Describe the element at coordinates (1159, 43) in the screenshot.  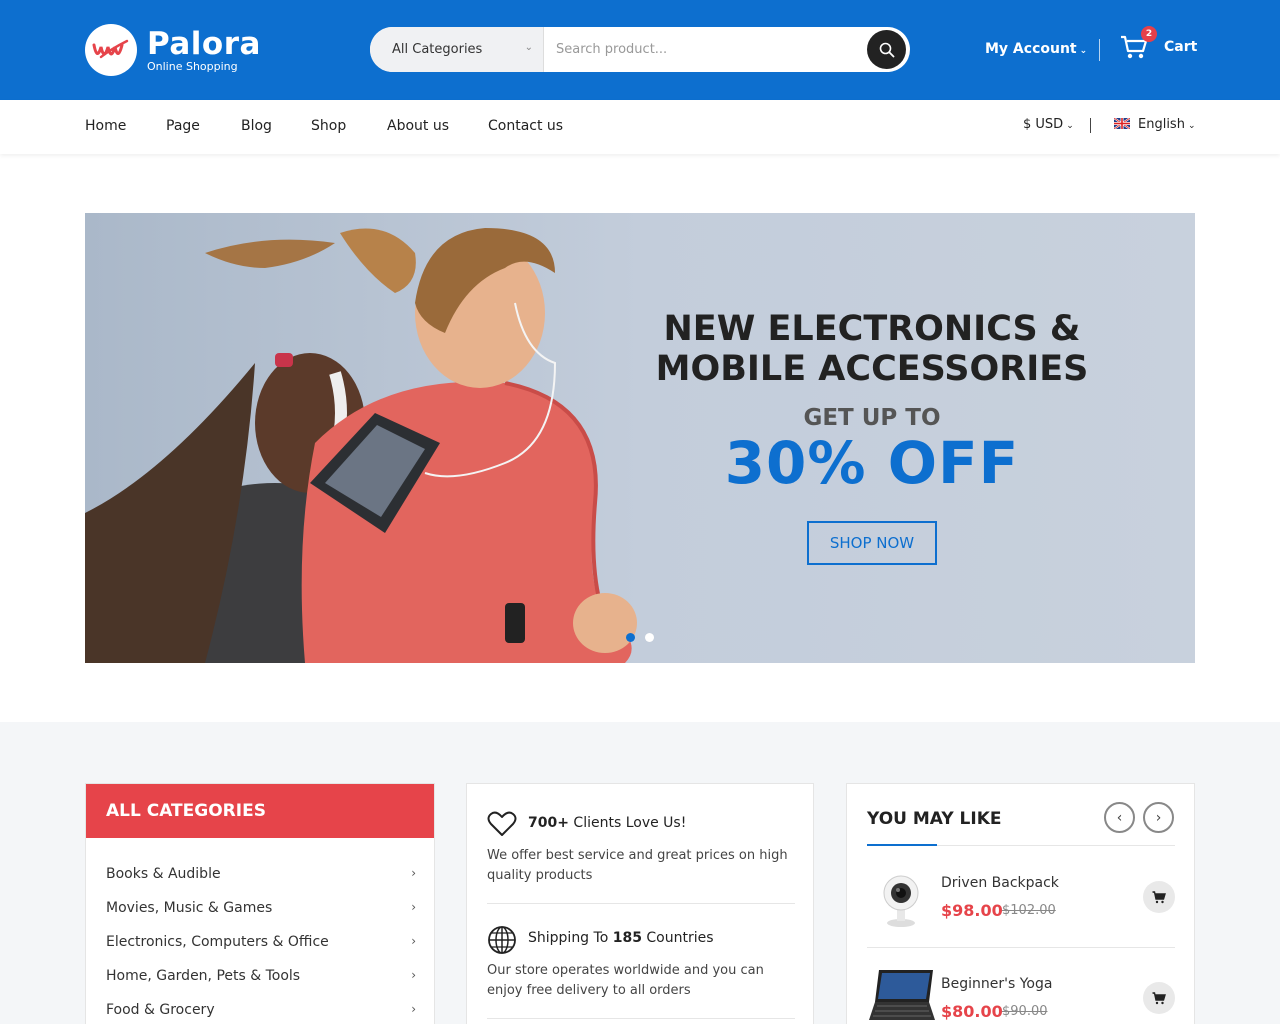
I see `cart-button: 2 Cart` at that location.